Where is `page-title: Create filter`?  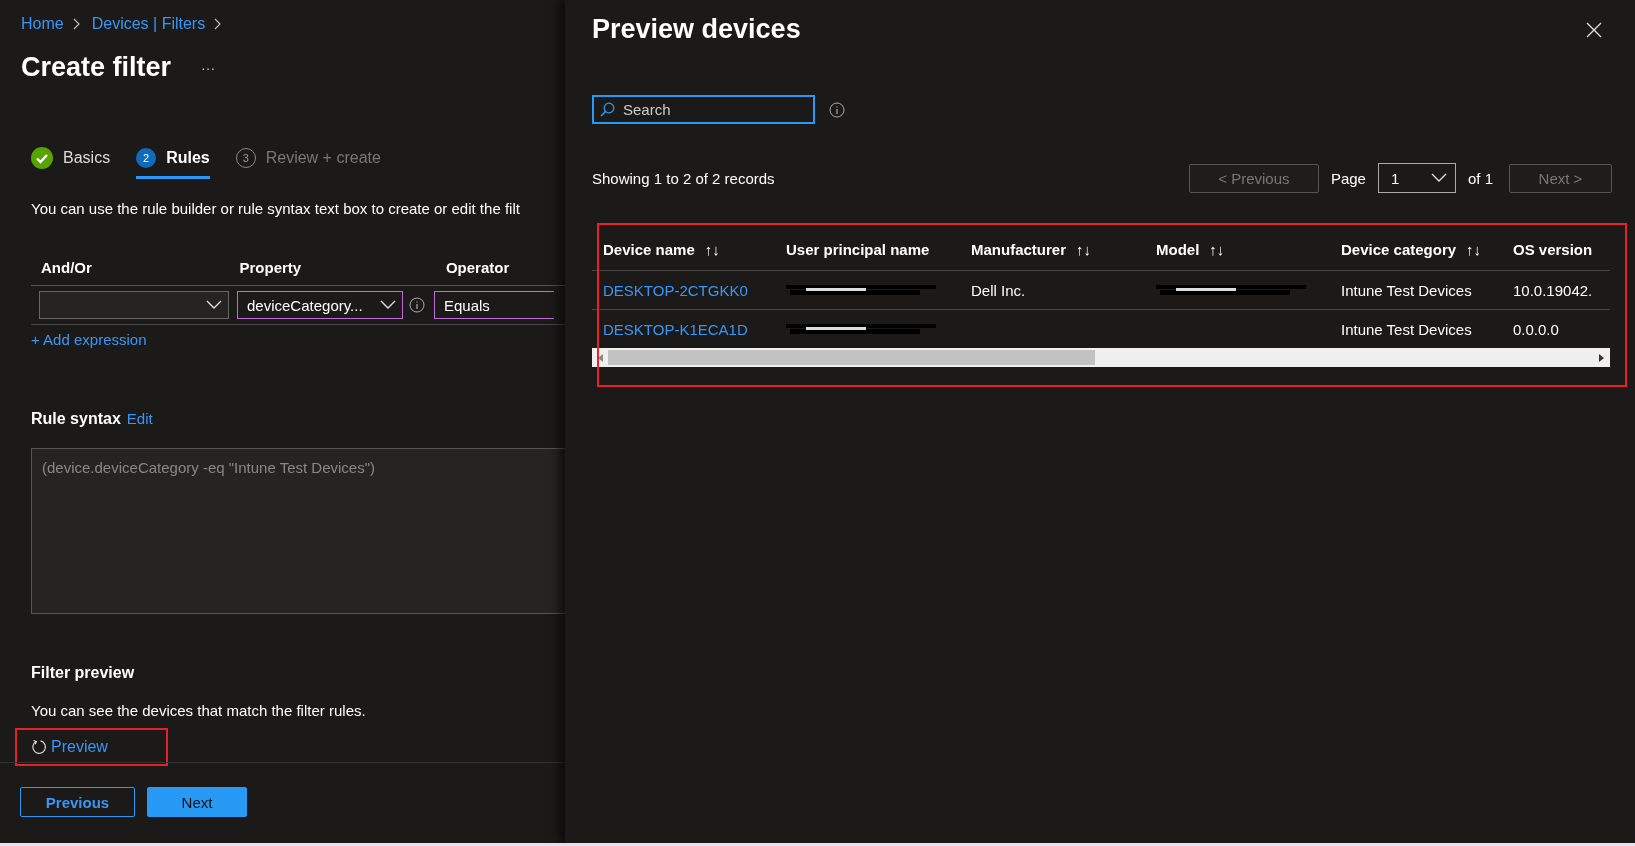 page-title: Create filter is located at coordinates (96, 67).